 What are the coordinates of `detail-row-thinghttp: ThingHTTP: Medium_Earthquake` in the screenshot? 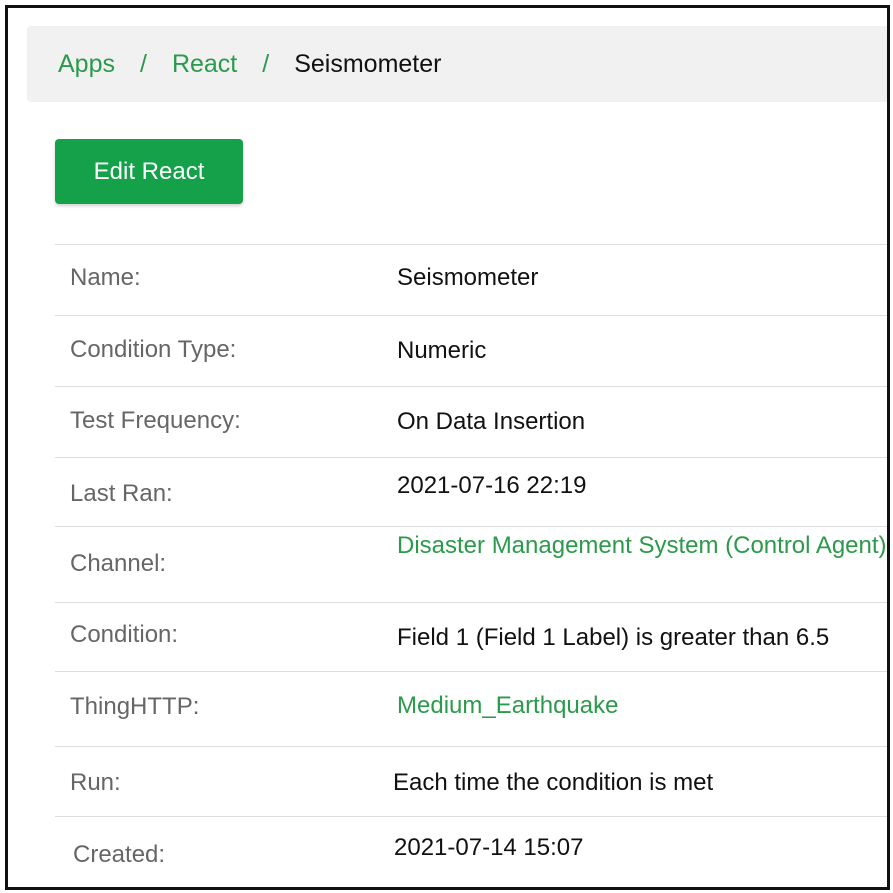 It's located at (471, 709).